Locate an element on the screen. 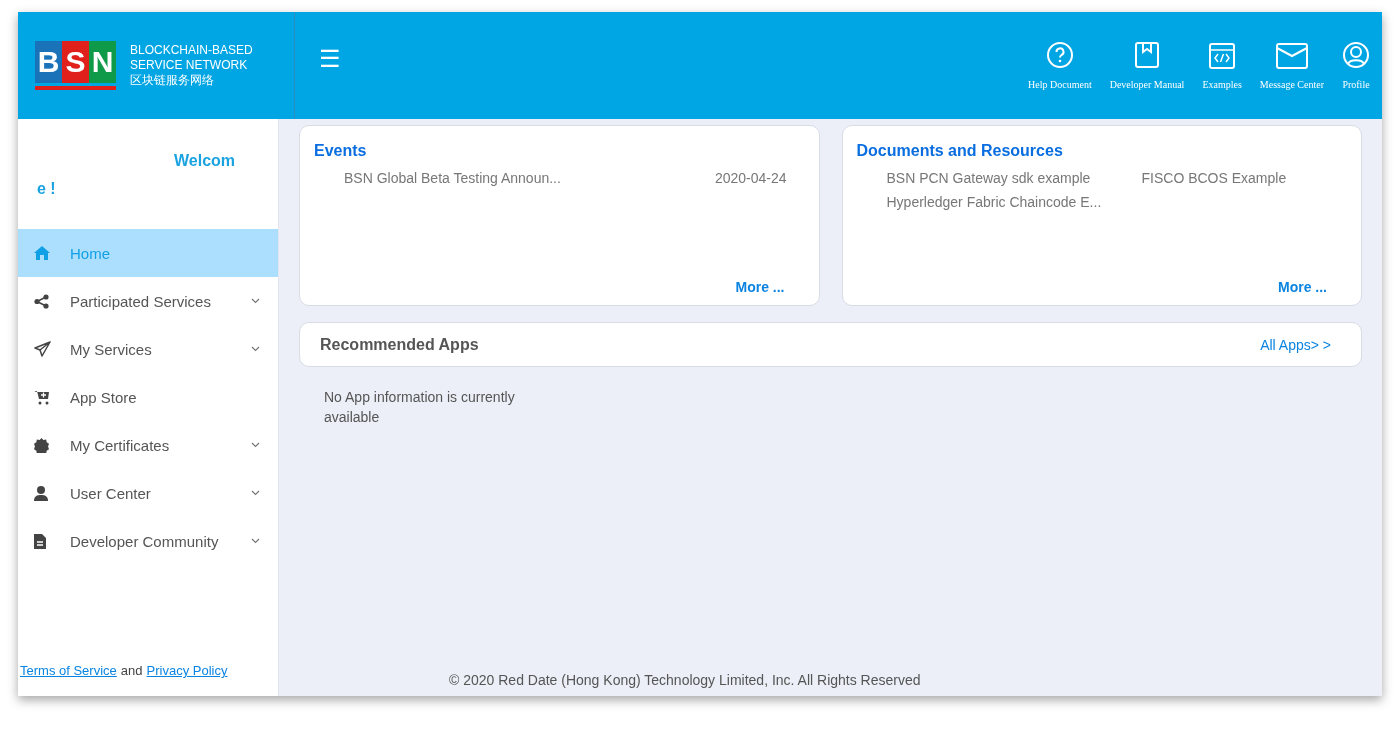  empty-message: No App information is currently available is located at coordinates (420, 407).